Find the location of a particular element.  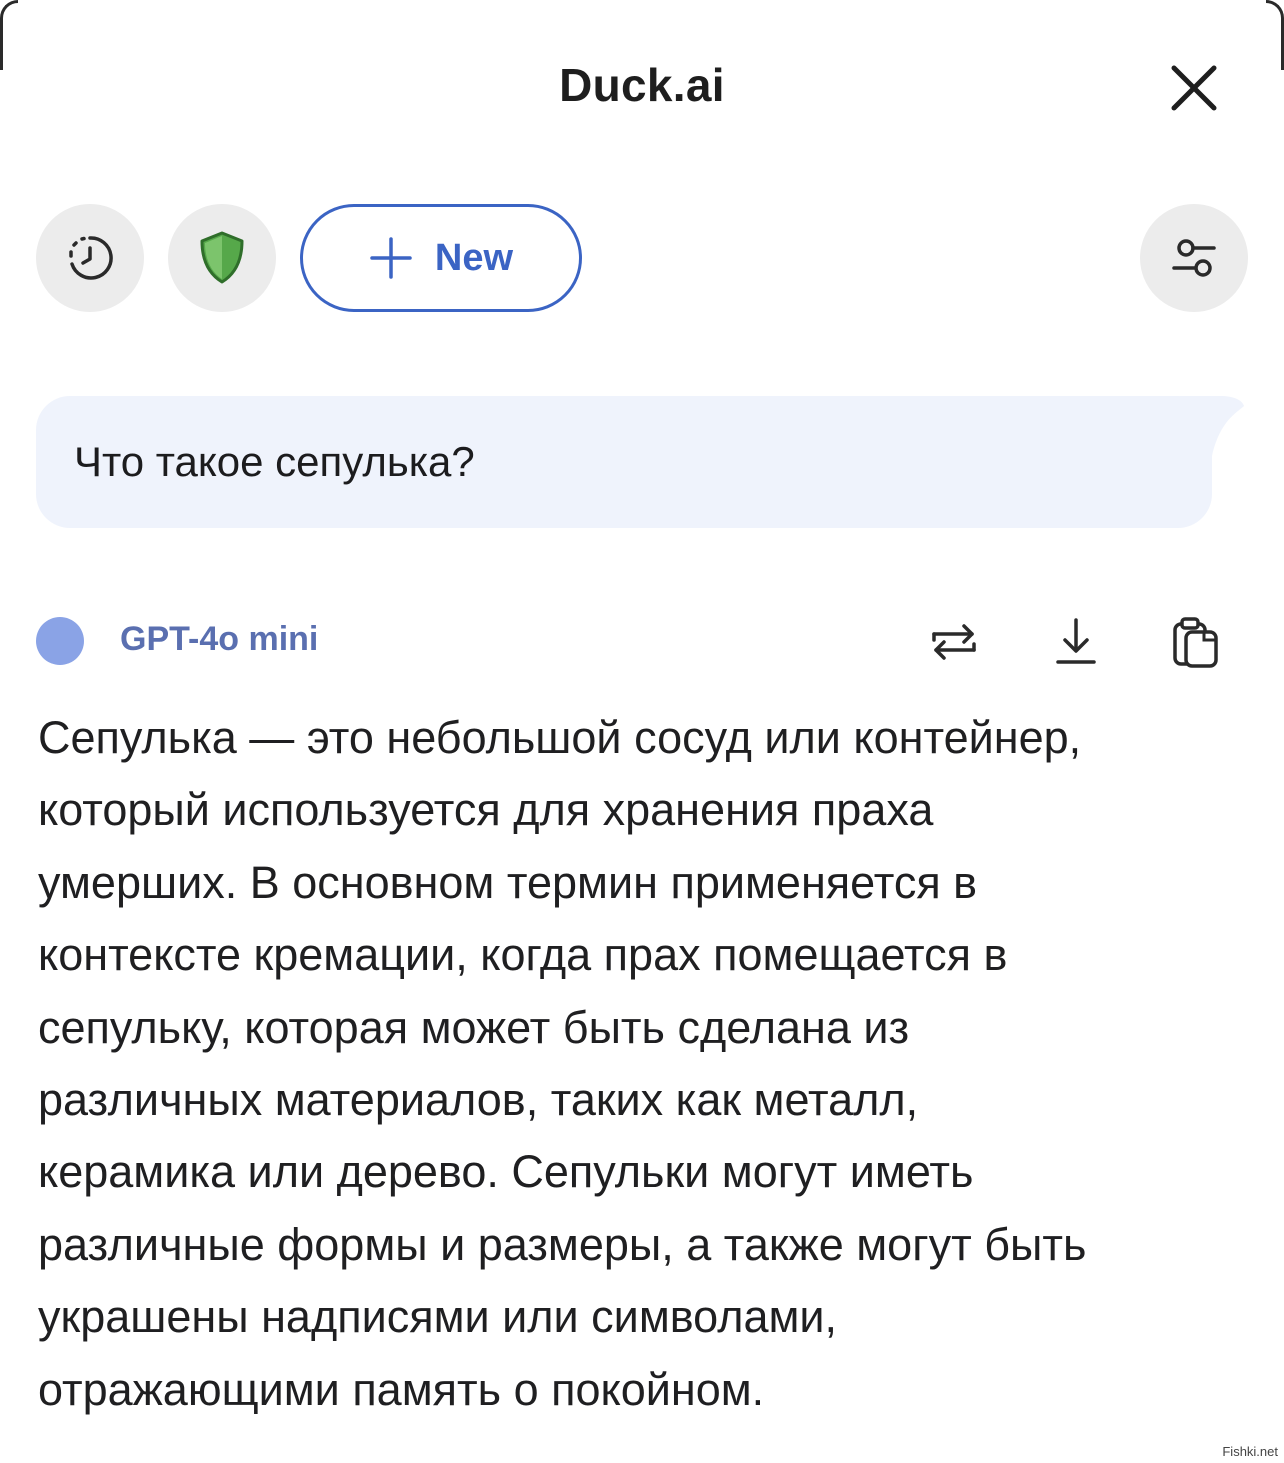

answer-line: сепульку, которая может быть сделана из is located at coordinates (474, 1027).